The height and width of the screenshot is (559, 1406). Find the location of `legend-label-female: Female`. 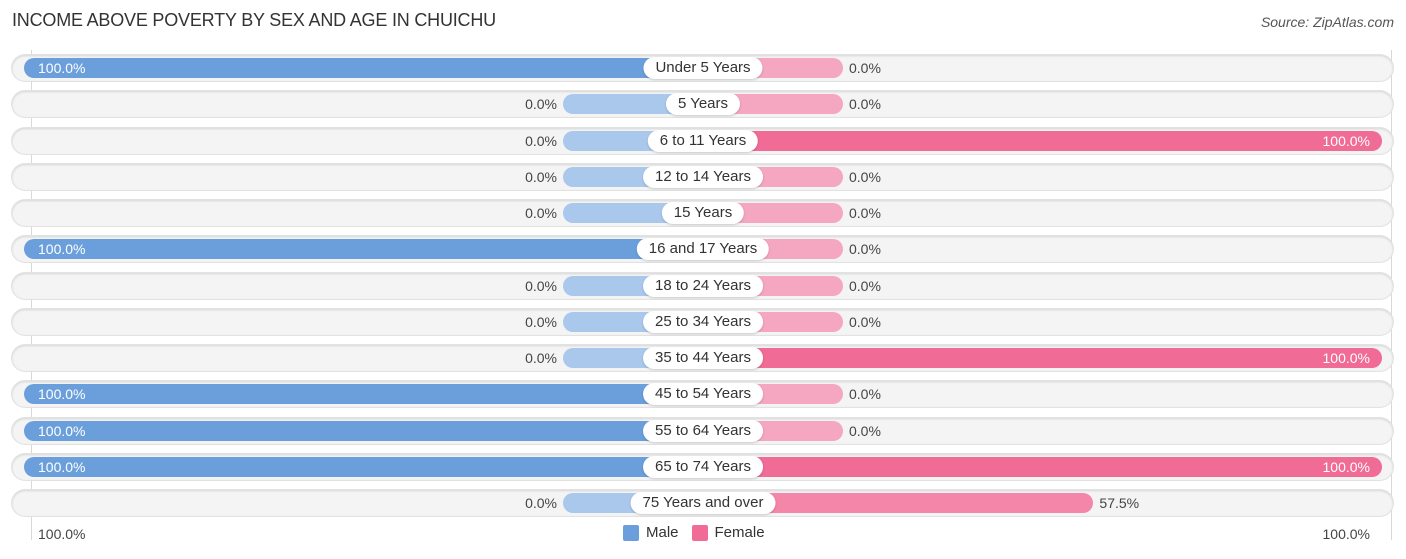

legend-label-female: Female is located at coordinates (739, 532).